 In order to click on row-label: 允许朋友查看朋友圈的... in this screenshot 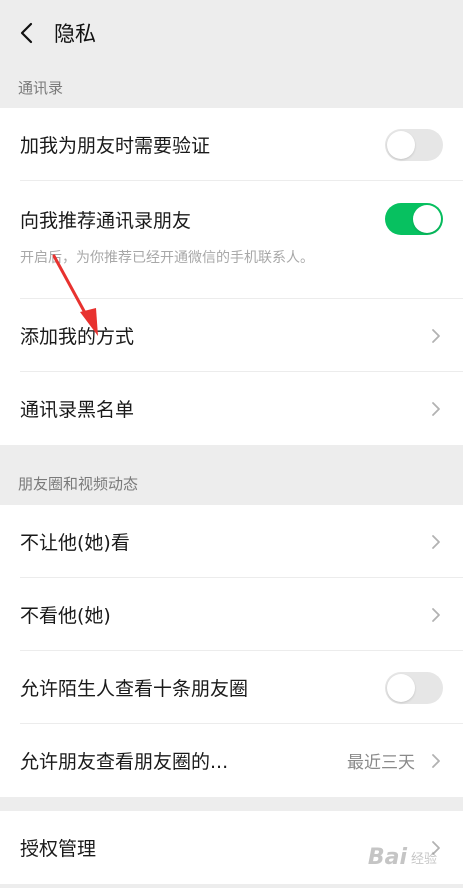, I will do `click(124, 762)`.